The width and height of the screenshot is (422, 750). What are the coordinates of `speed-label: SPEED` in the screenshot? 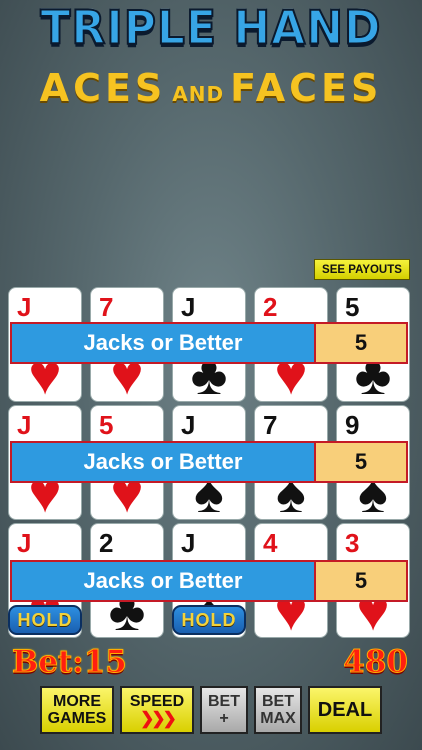 It's located at (157, 701).